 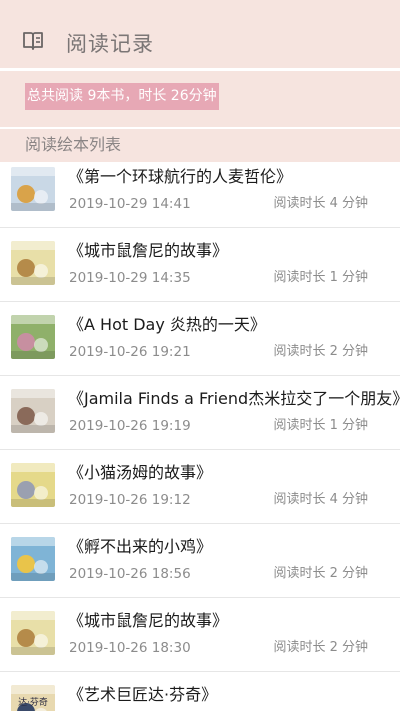 What do you see at coordinates (130, 204) in the screenshot?
I see `read-date: 2019-10-29 14:41` at bounding box center [130, 204].